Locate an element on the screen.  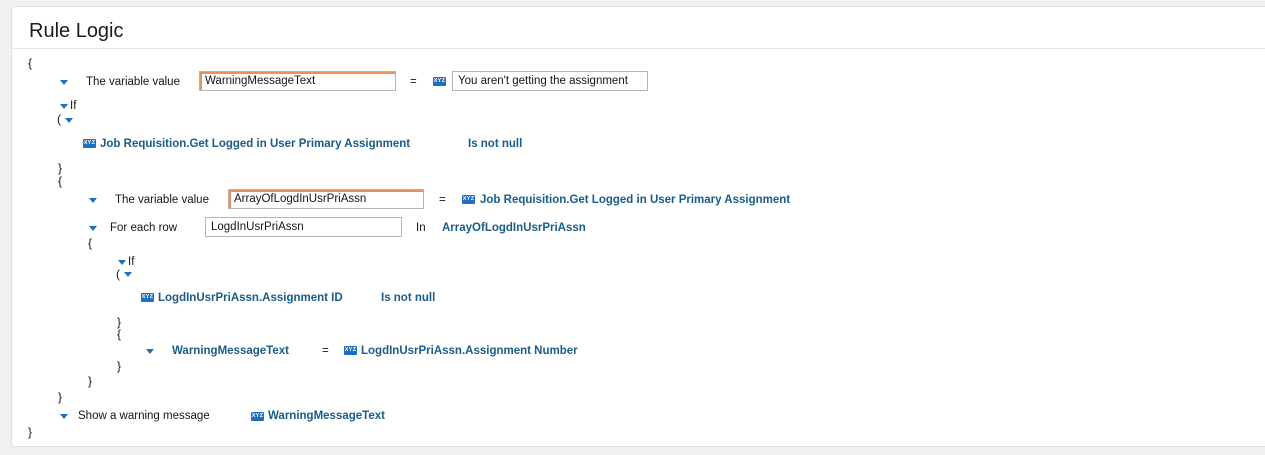
assign-target-link: WarningMessageText is located at coordinates (230, 351).